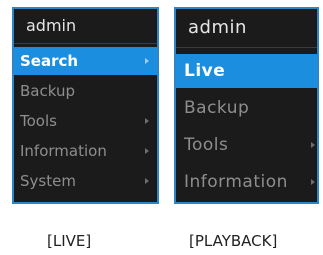  Describe the element at coordinates (85, 91) in the screenshot. I see `live-menu-item-backup: Backup` at that location.